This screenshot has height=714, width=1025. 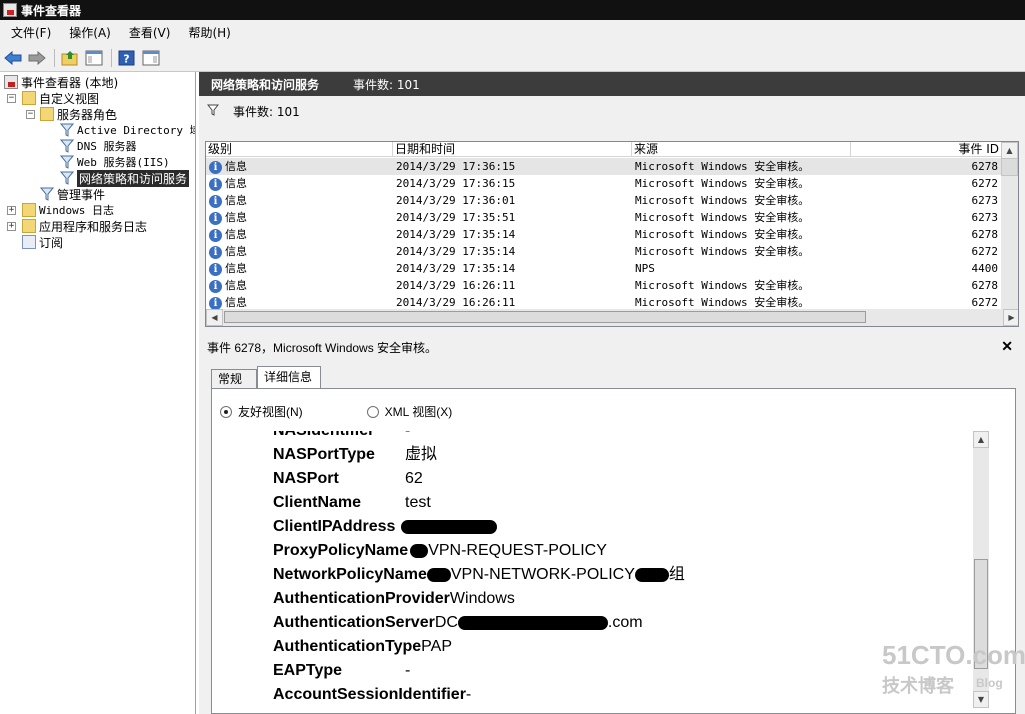 I want to click on field-row: AuthenticationTypePAP, so click(x=362, y=647).